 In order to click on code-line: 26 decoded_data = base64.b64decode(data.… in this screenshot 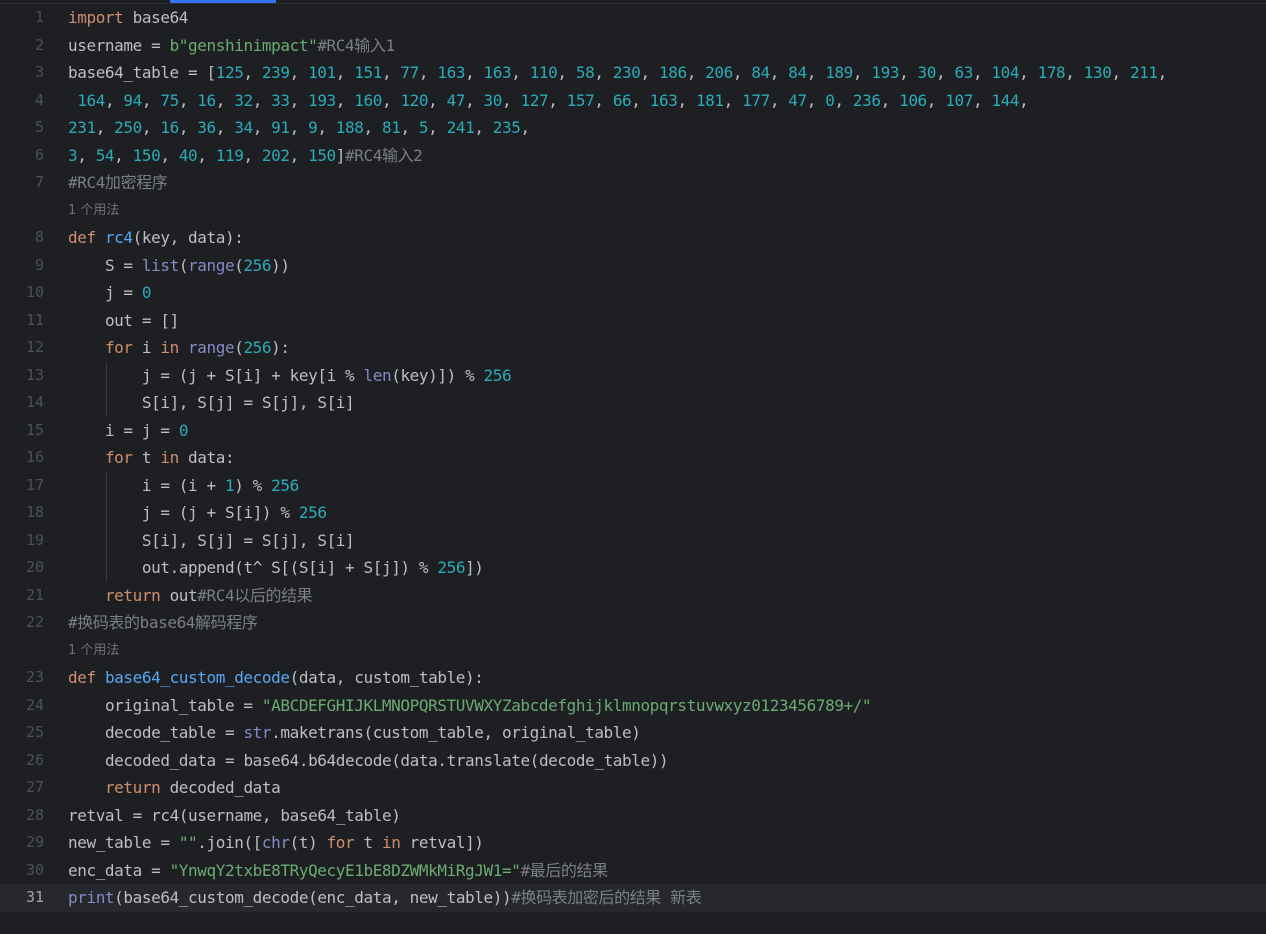, I will do `click(633, 761)`.